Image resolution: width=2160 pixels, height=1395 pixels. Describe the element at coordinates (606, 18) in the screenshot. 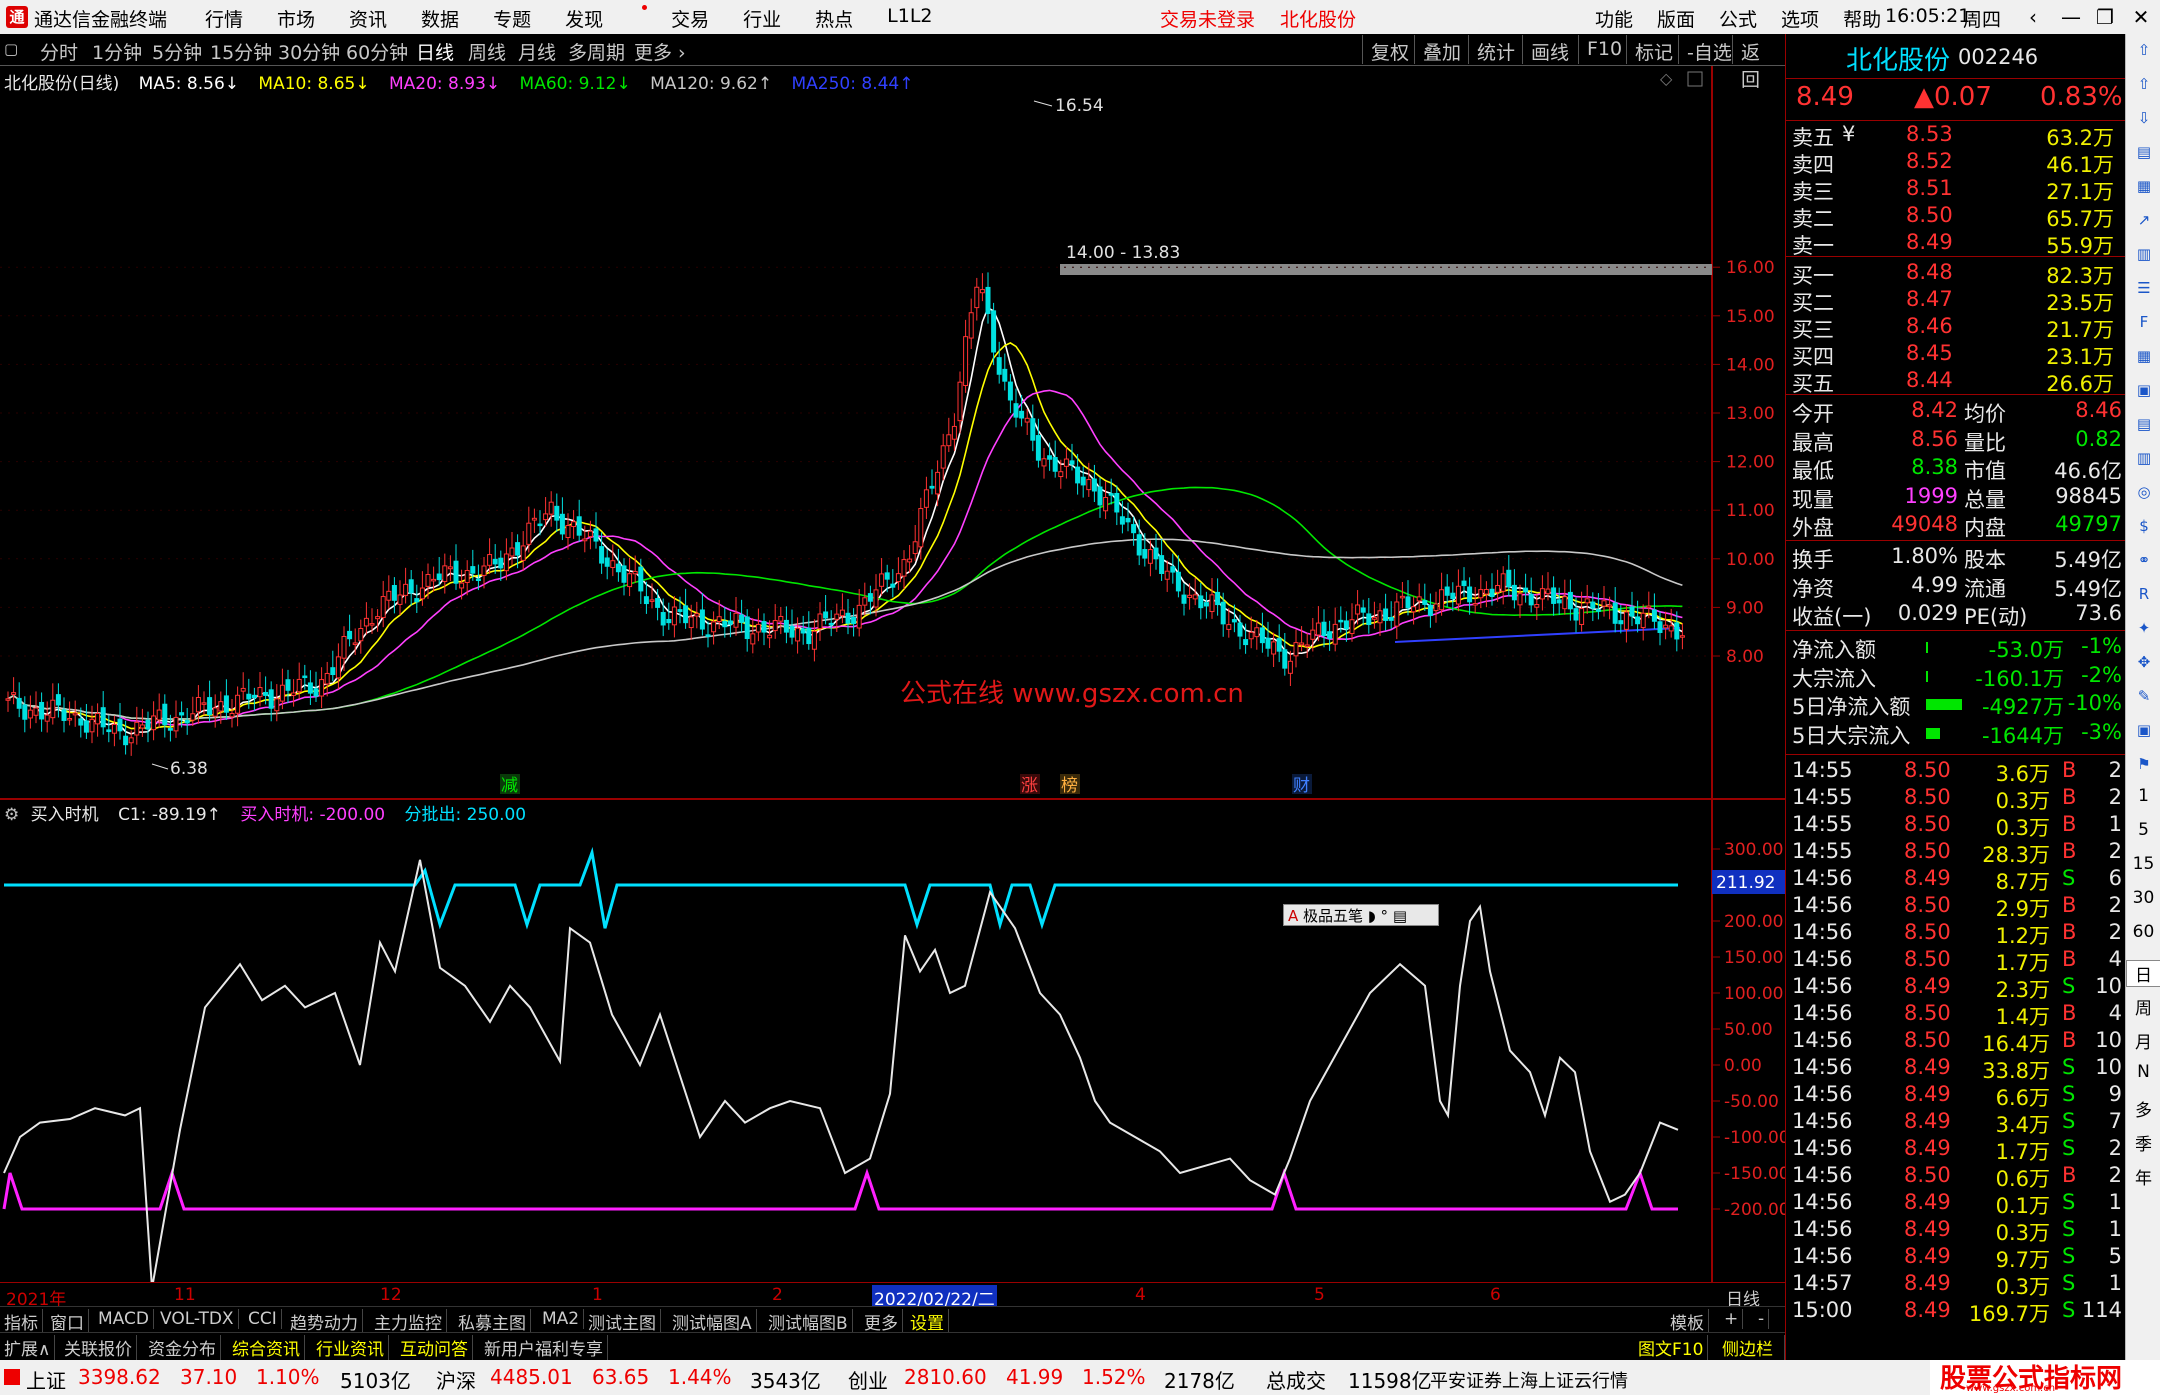

I see `menu-item: 发现` at that location.